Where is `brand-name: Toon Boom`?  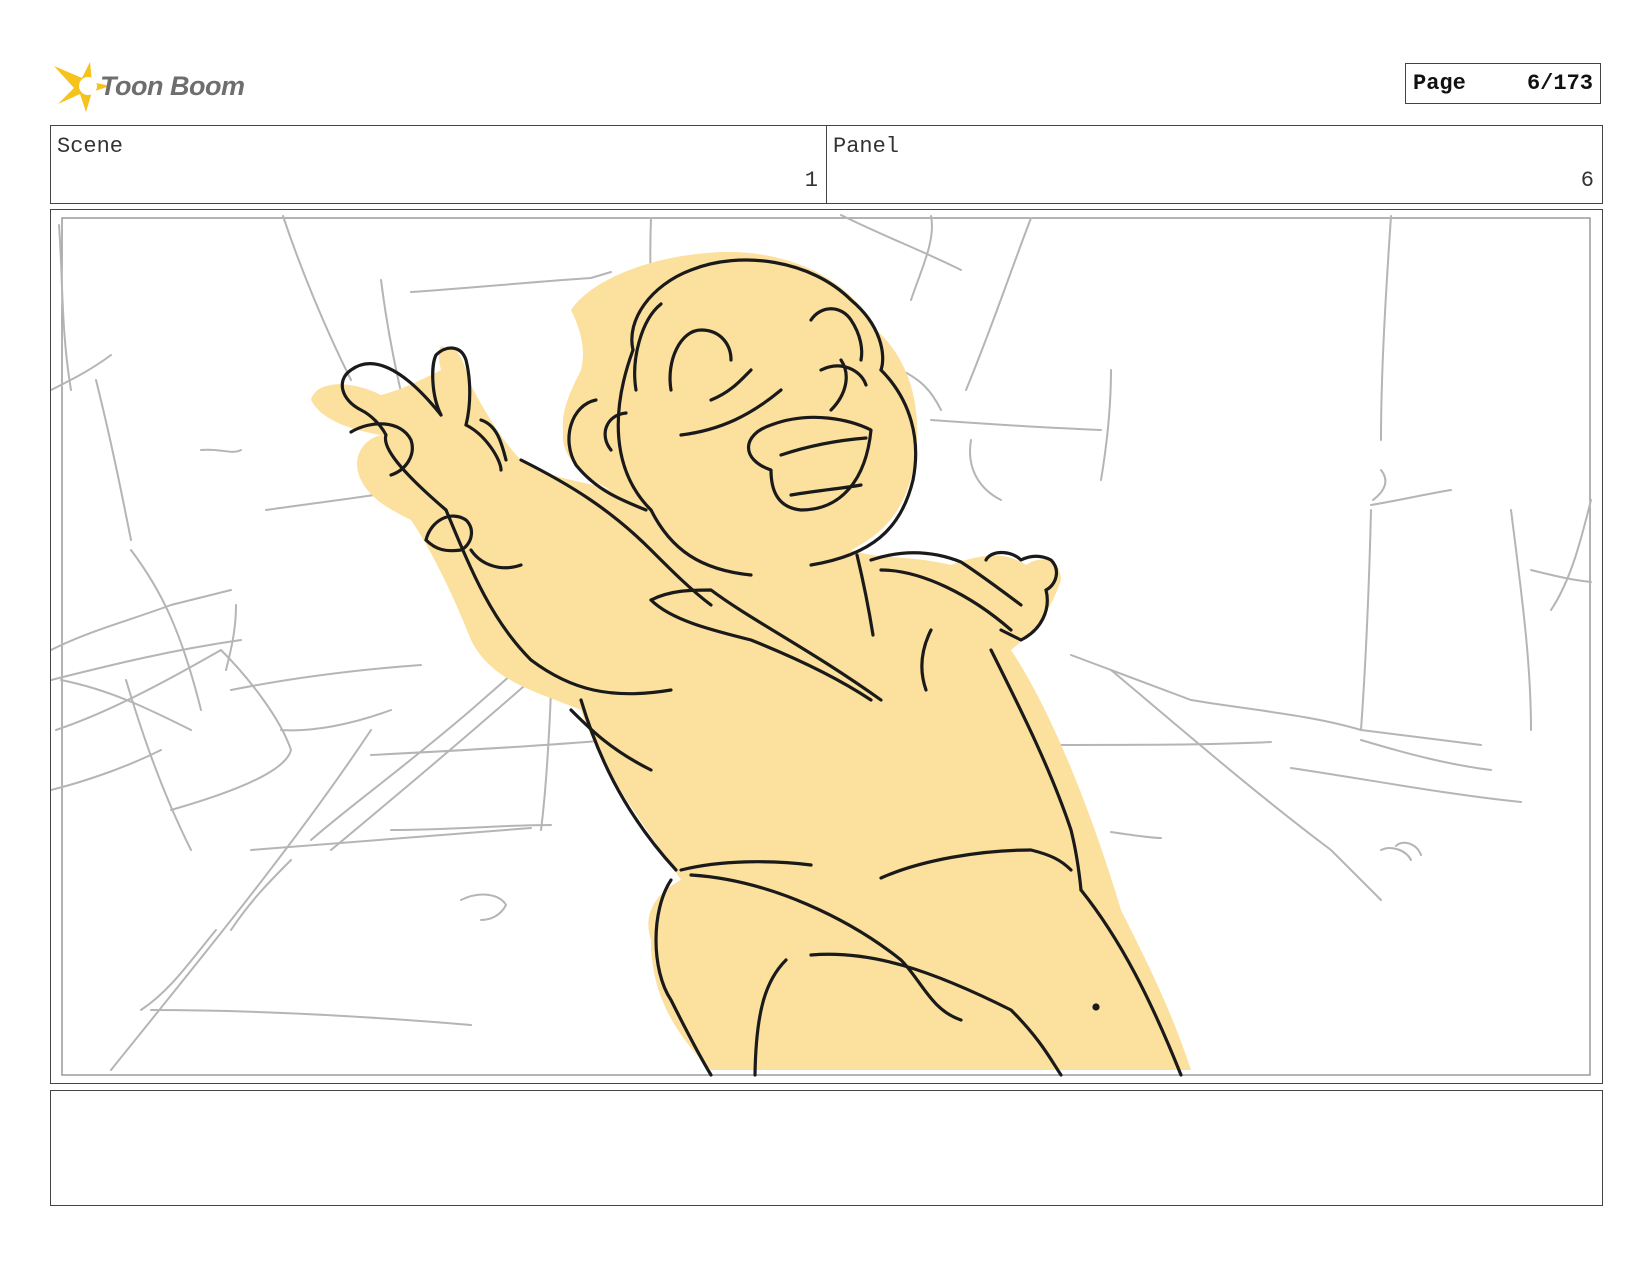 brand-name: Toon Boom is located at coordinates (172, 85).